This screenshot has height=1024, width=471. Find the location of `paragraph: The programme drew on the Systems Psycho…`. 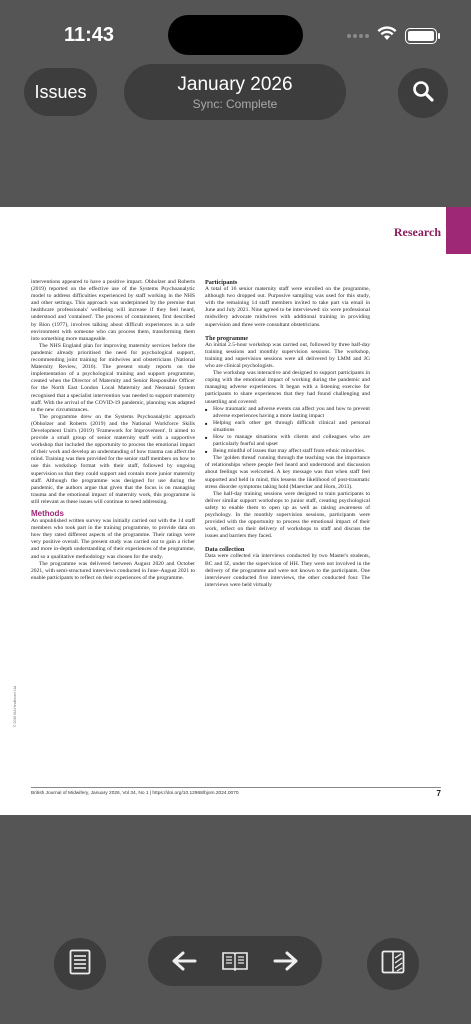

paragraph: The programme drew on the Systems Psycho… is located at coordinates (113, 459).